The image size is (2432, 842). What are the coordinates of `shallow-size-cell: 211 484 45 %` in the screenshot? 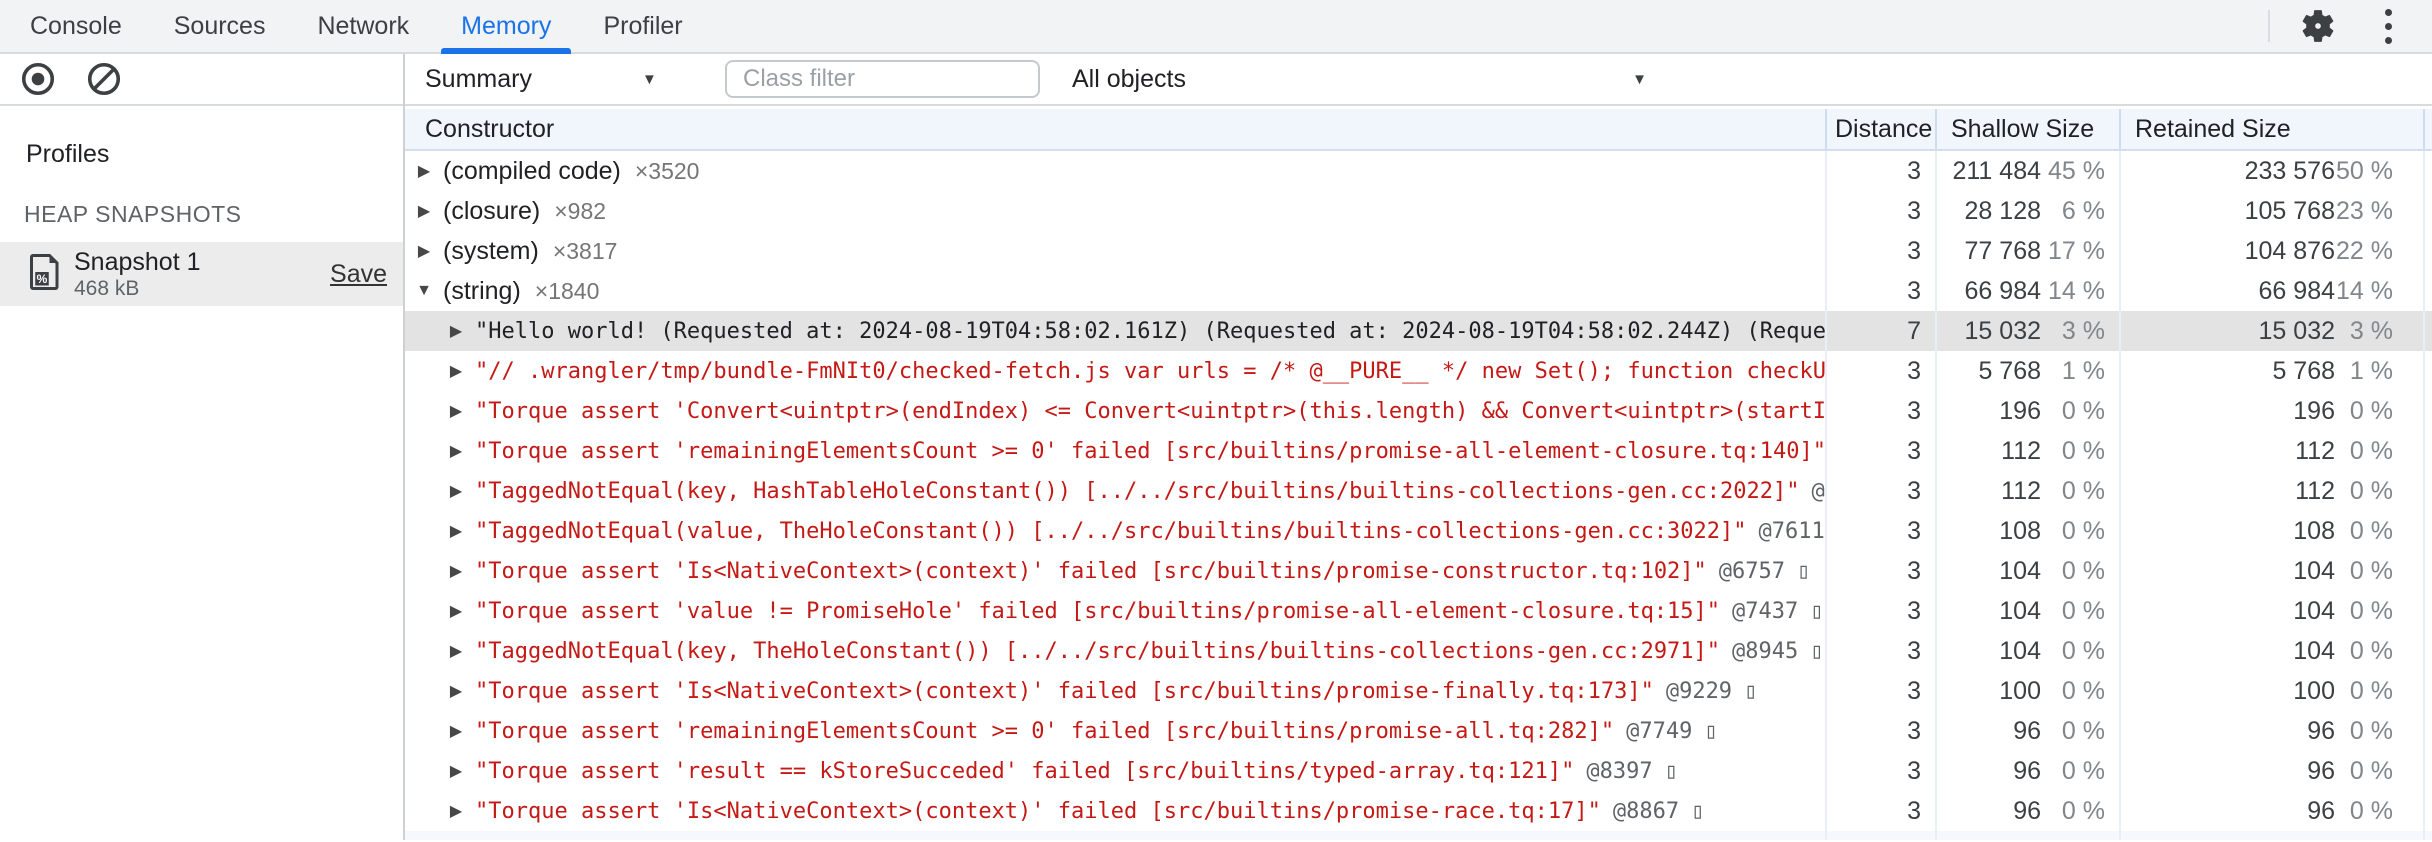 It's located at (2029, 171).